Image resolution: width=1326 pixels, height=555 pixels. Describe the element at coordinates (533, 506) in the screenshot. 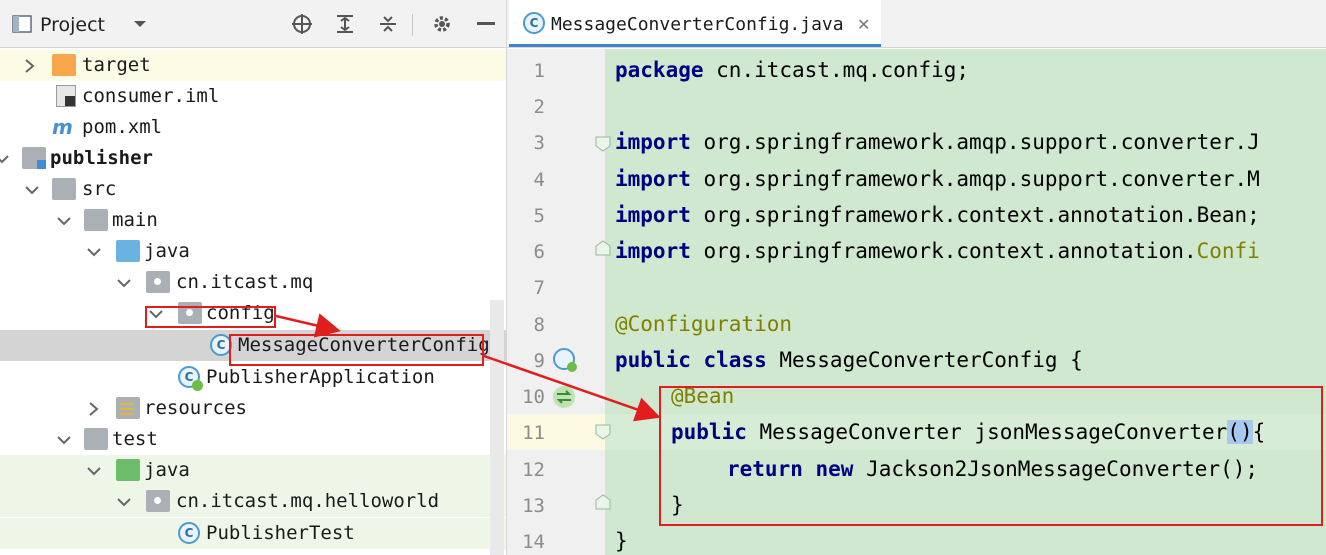

I see `line-number: 13` at that location.